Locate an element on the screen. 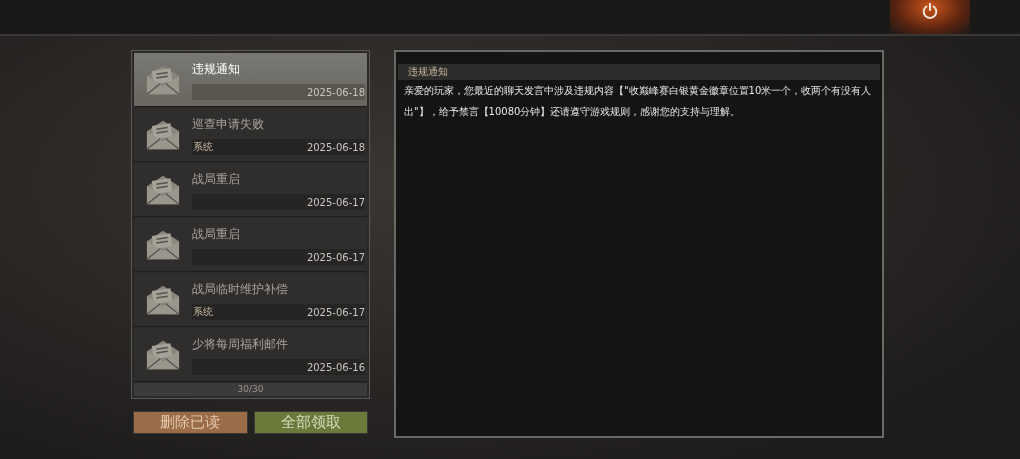 The height and width of the screenshot is (459, 1020). mail-item: 战局临时维护补偿 系统 2025-06-17 is located at coordinates (250, 300).